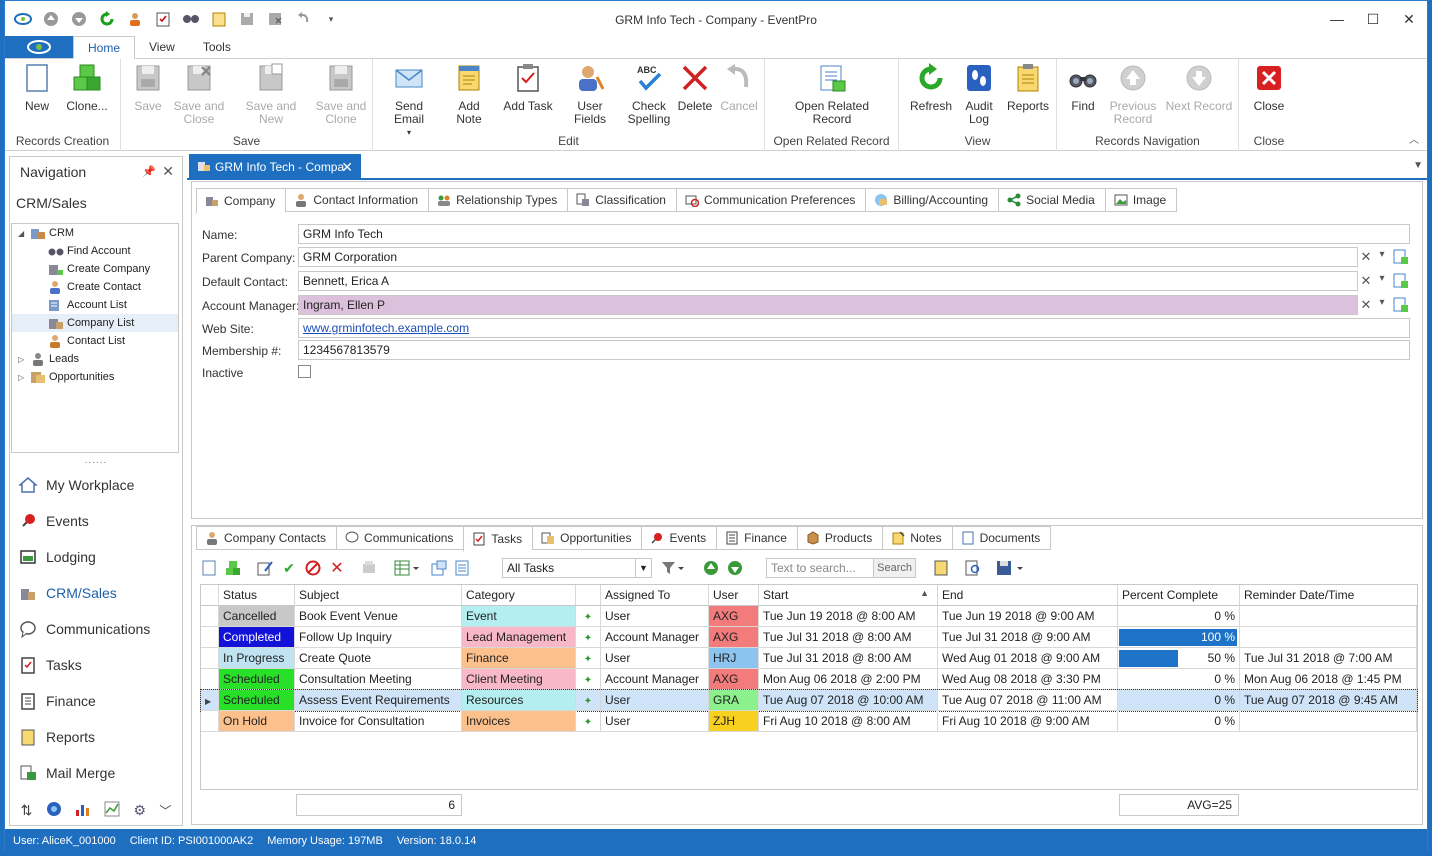  What do you see at coordinates (1179, 637) in the screenshot?
I see `percent-complete-bar: 100 %` at bounding box center [1179, 637].